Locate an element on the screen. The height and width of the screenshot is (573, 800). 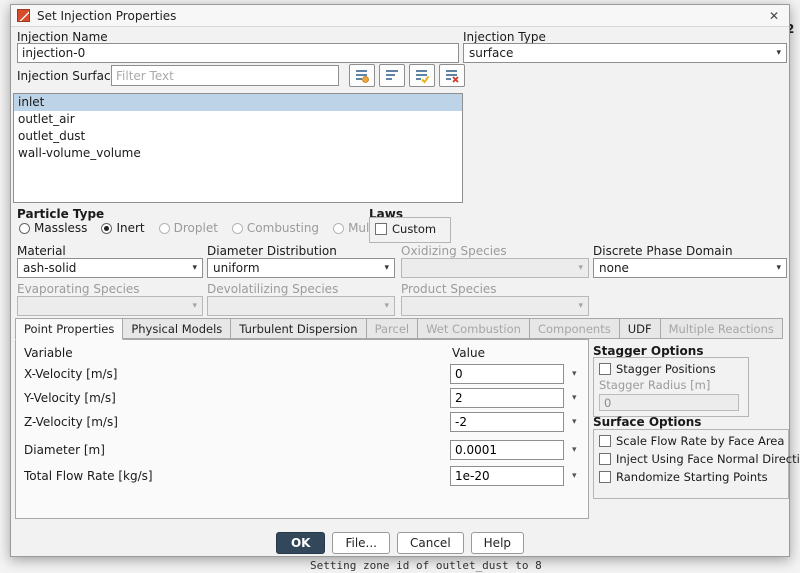
list-check-icon is located at coordinates (423, 76).